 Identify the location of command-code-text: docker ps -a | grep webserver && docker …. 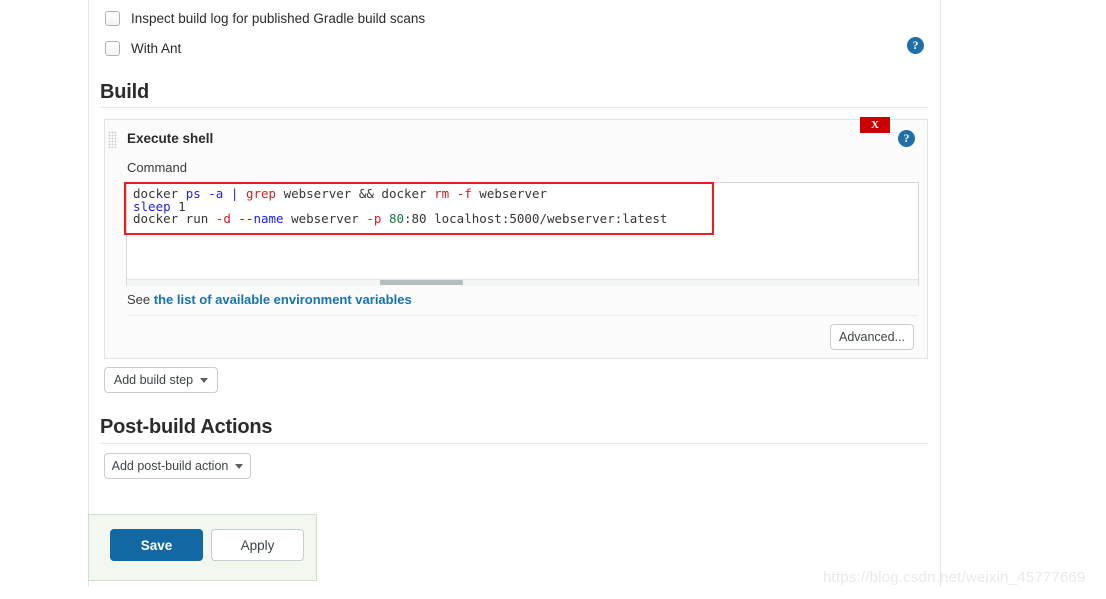
(400, 206).